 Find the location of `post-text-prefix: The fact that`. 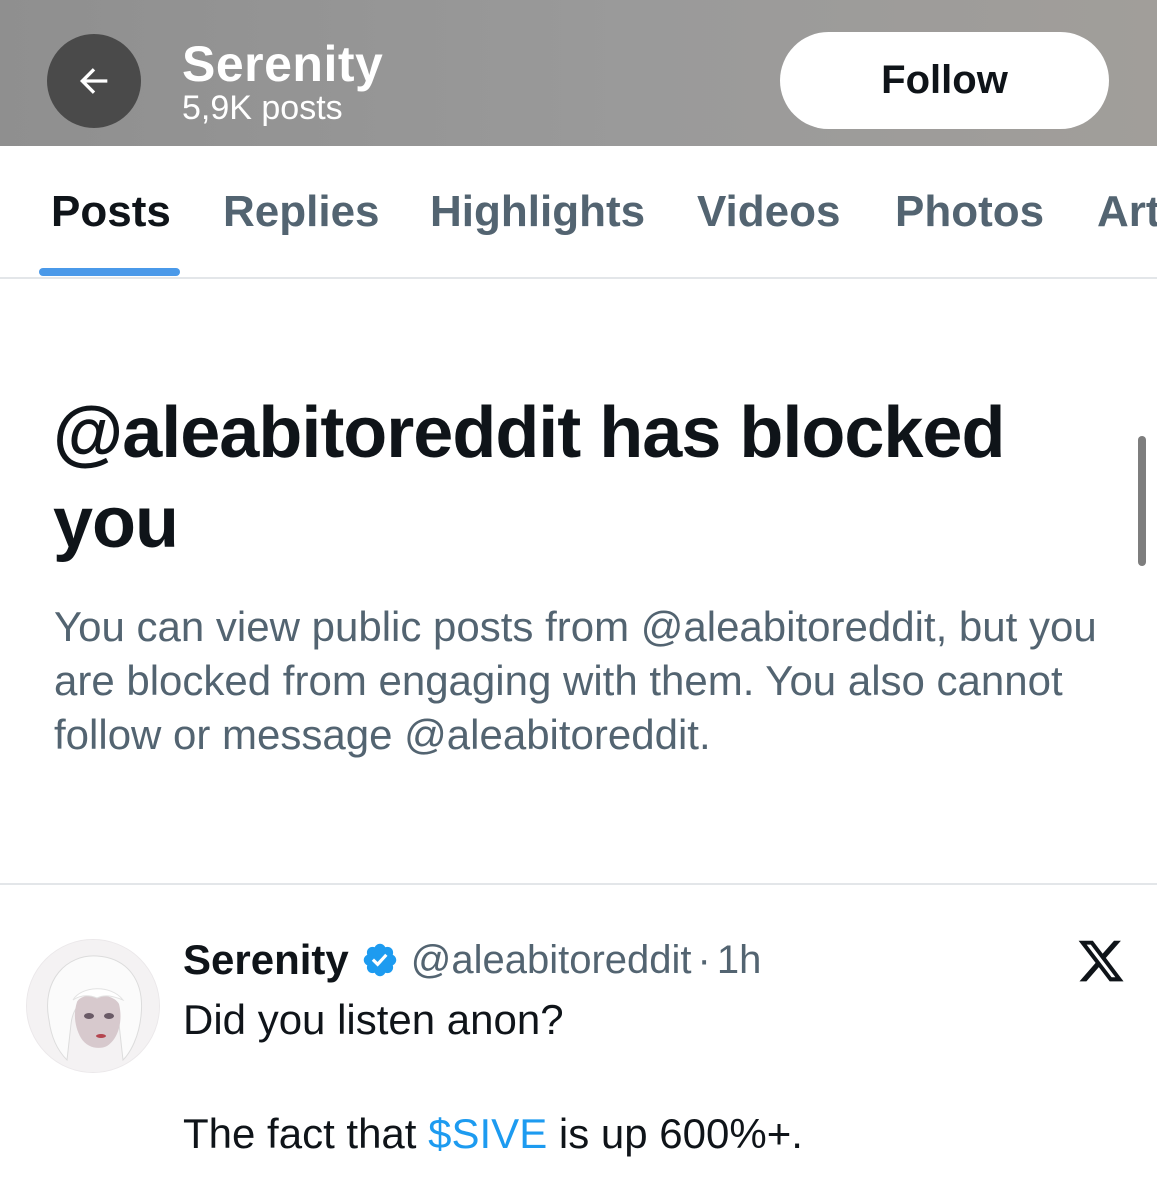

post-text-prefix: The fact that is located at coordinates (306, 1133).